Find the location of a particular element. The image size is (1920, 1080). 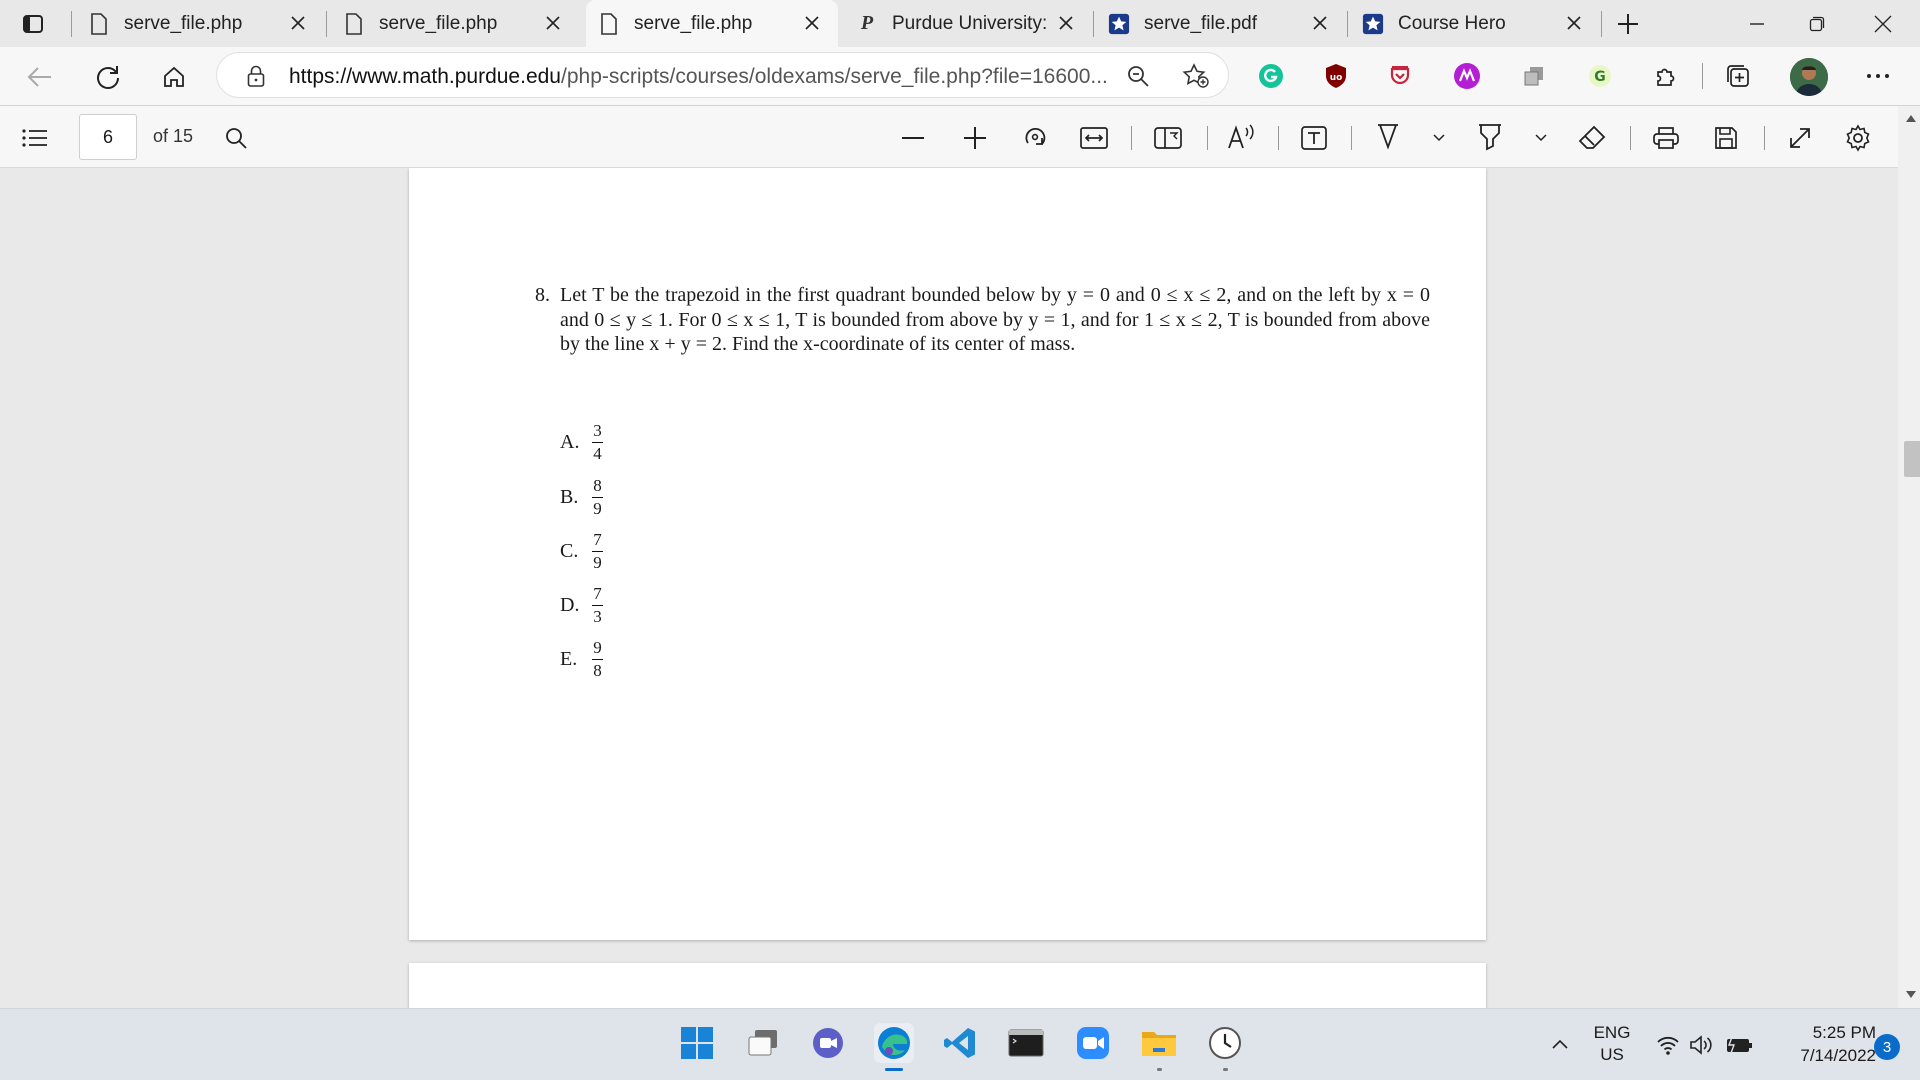

battery-charging-icon is located at coordinates (1739, 1045).